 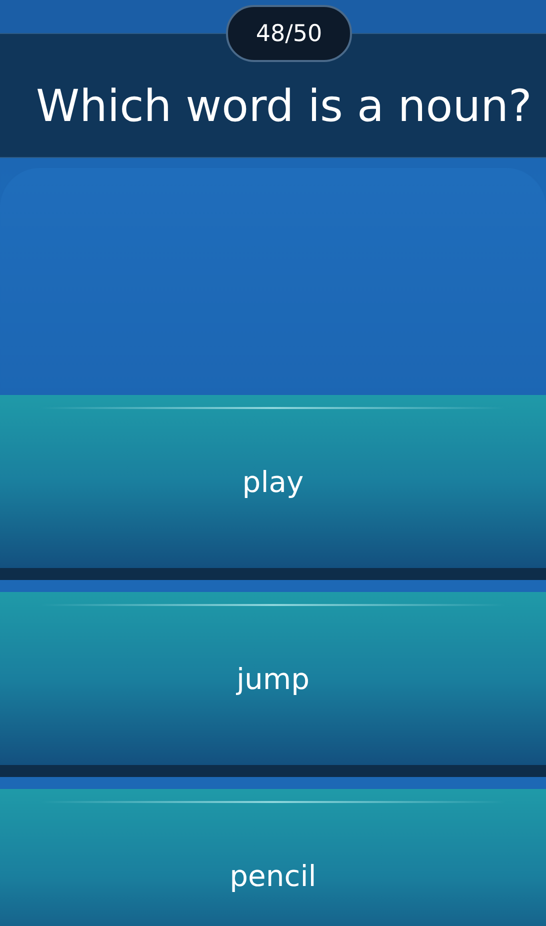 I want to click on answer-button: pencil, so click(x=273, y=857).